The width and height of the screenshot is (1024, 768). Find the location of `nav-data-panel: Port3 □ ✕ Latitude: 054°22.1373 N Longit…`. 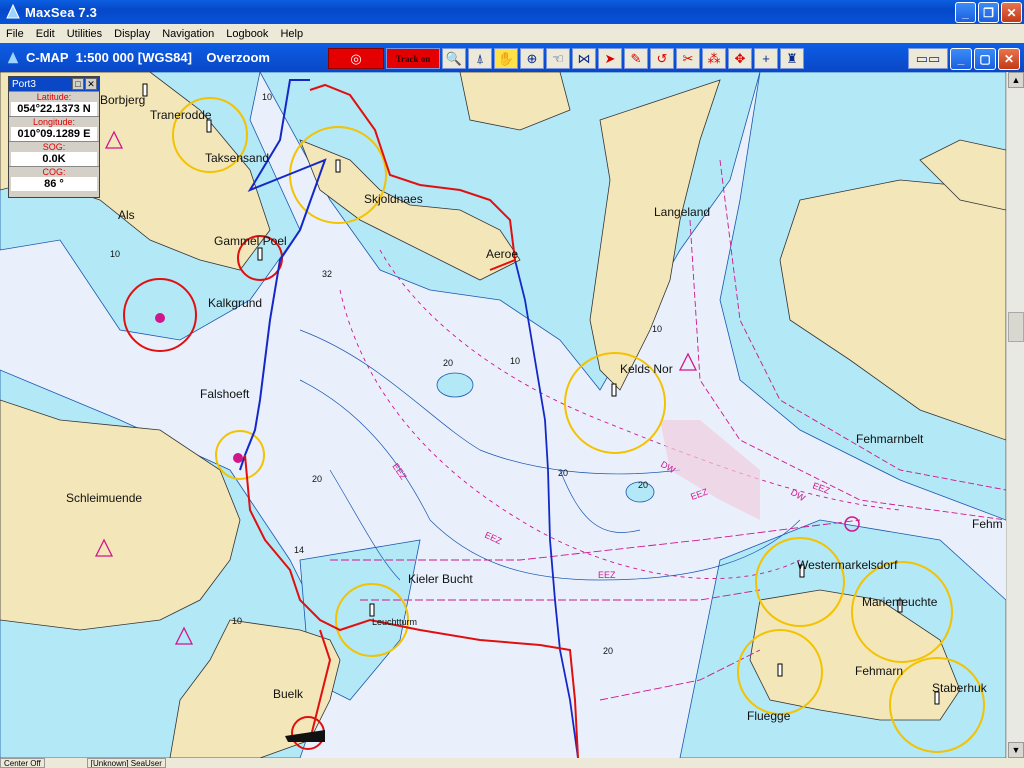

nav-data-panel: Port3 □ ✕ Latitude: 054°22.1373 N Longit… is located at coordinates (54, 137).